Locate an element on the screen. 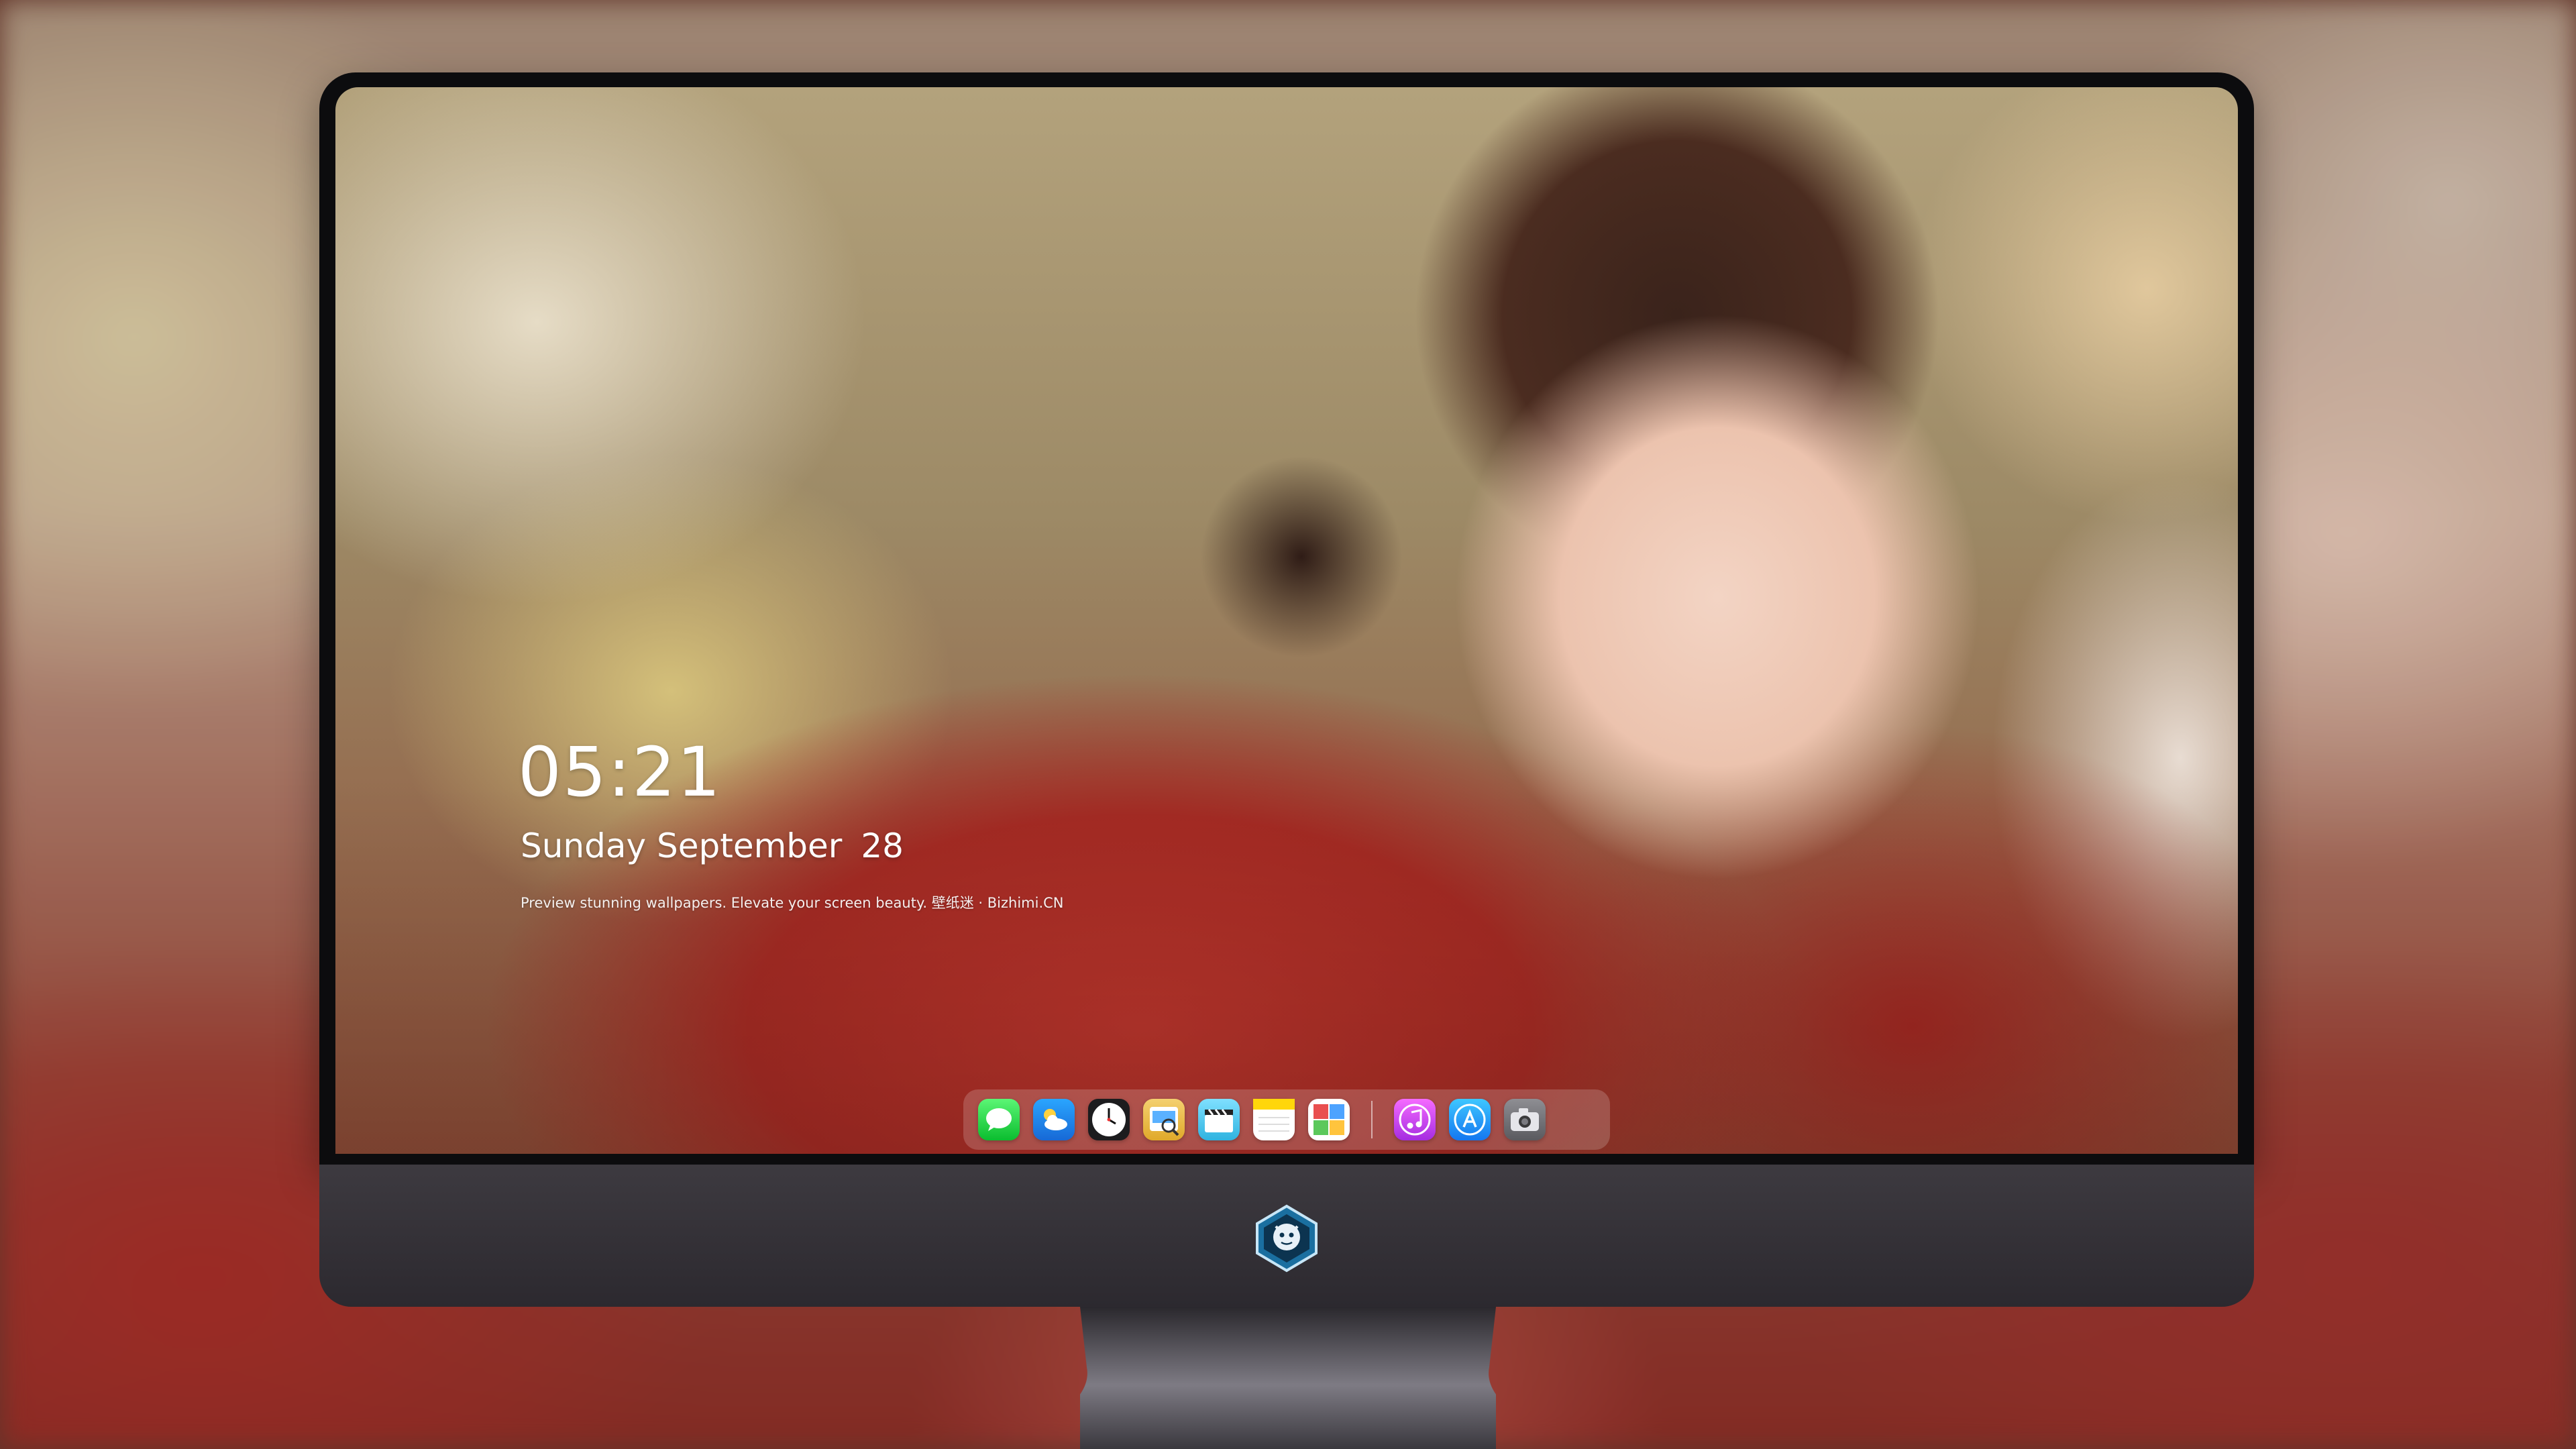 Image resolution: width=2576 pixels, height=1449 pixels. clock-icon is located at coordinates (1109, 1119).